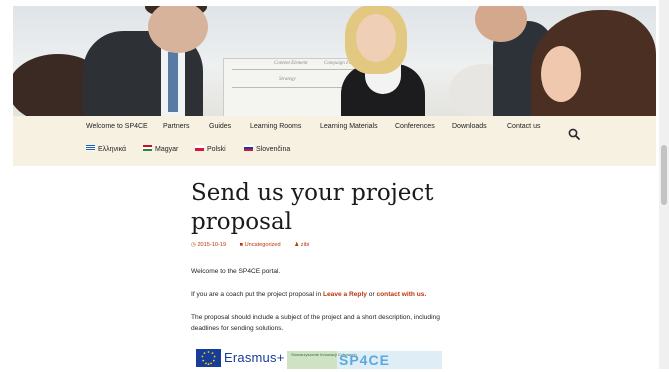  I want to click on erasmus-logo: Erasmus+, so click(240, 359).